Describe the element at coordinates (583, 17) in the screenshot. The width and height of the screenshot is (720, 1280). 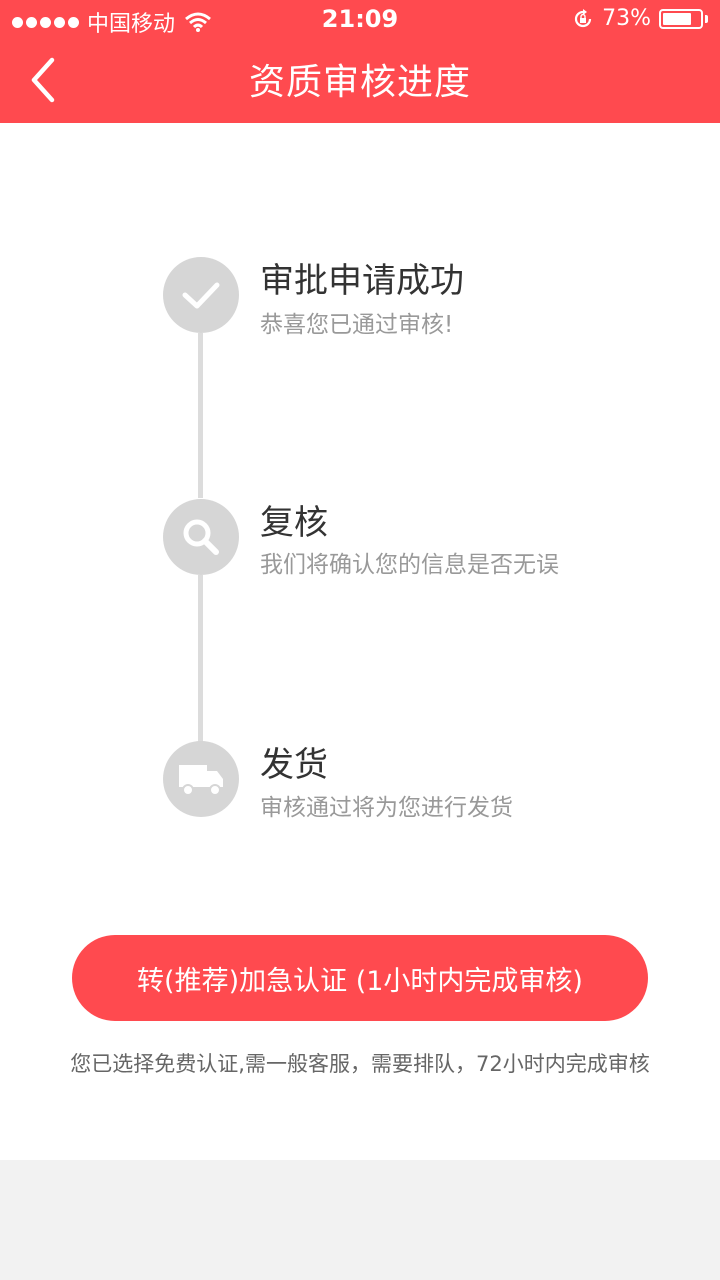
I see `rotation-lock-icon` at that location.